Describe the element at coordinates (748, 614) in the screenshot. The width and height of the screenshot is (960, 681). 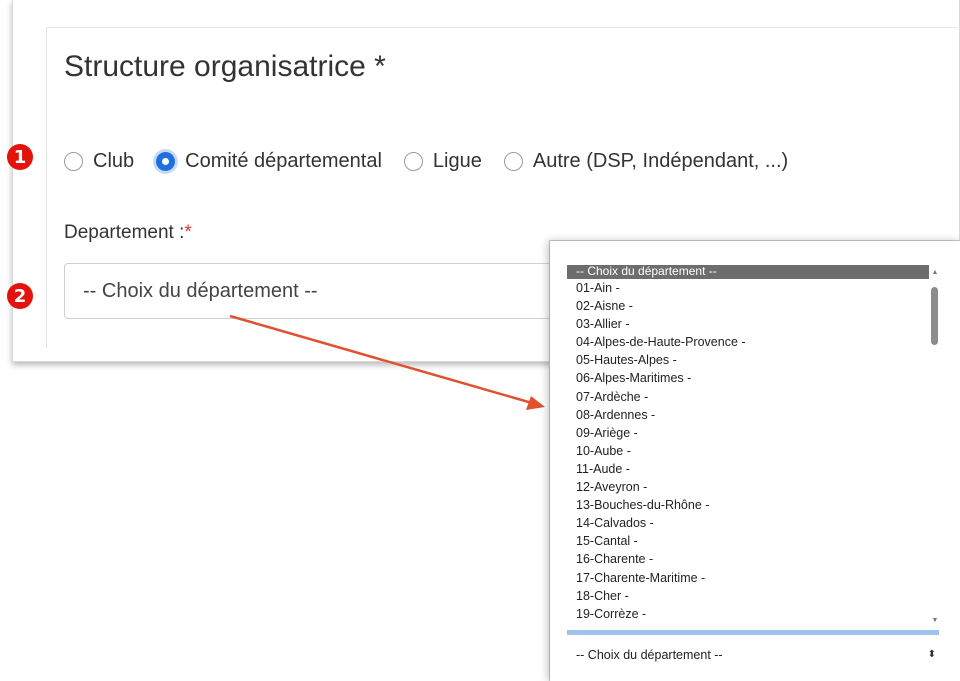
I see `dropdown-option: 19-Corrèze -` at that location.